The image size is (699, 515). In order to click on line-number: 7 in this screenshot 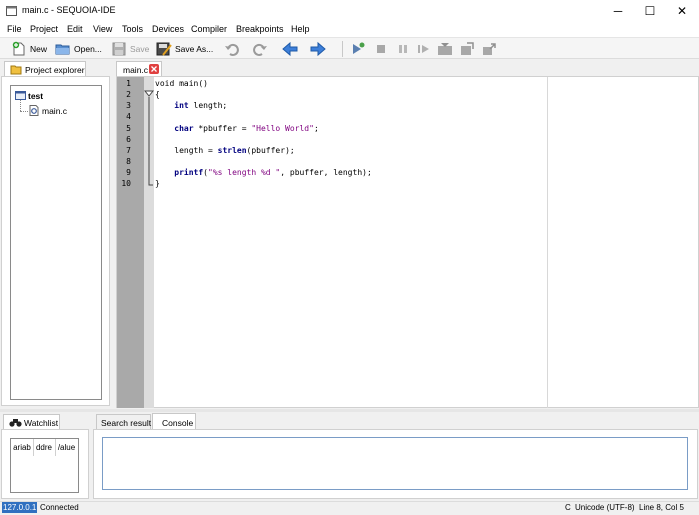, I will do `click(128, 150)`.